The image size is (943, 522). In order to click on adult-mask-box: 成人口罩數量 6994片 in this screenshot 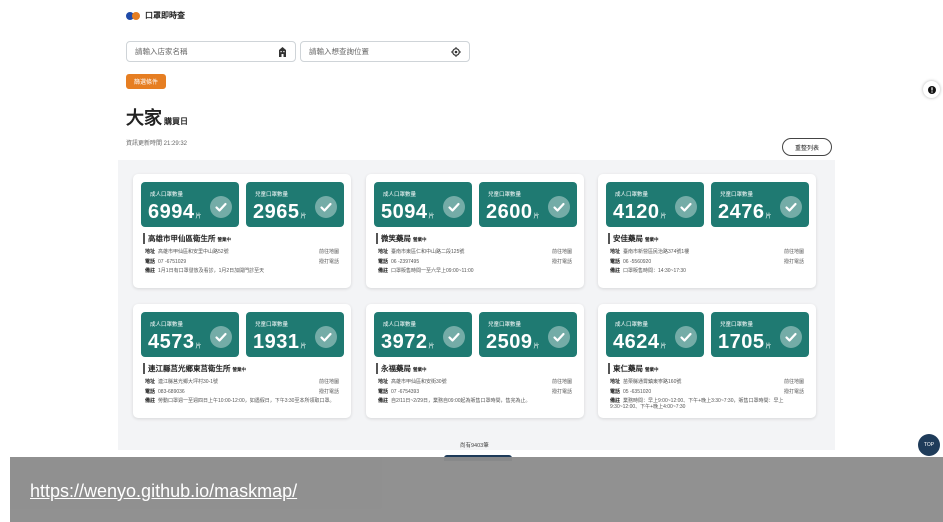, I will do `click(190, 204)`.